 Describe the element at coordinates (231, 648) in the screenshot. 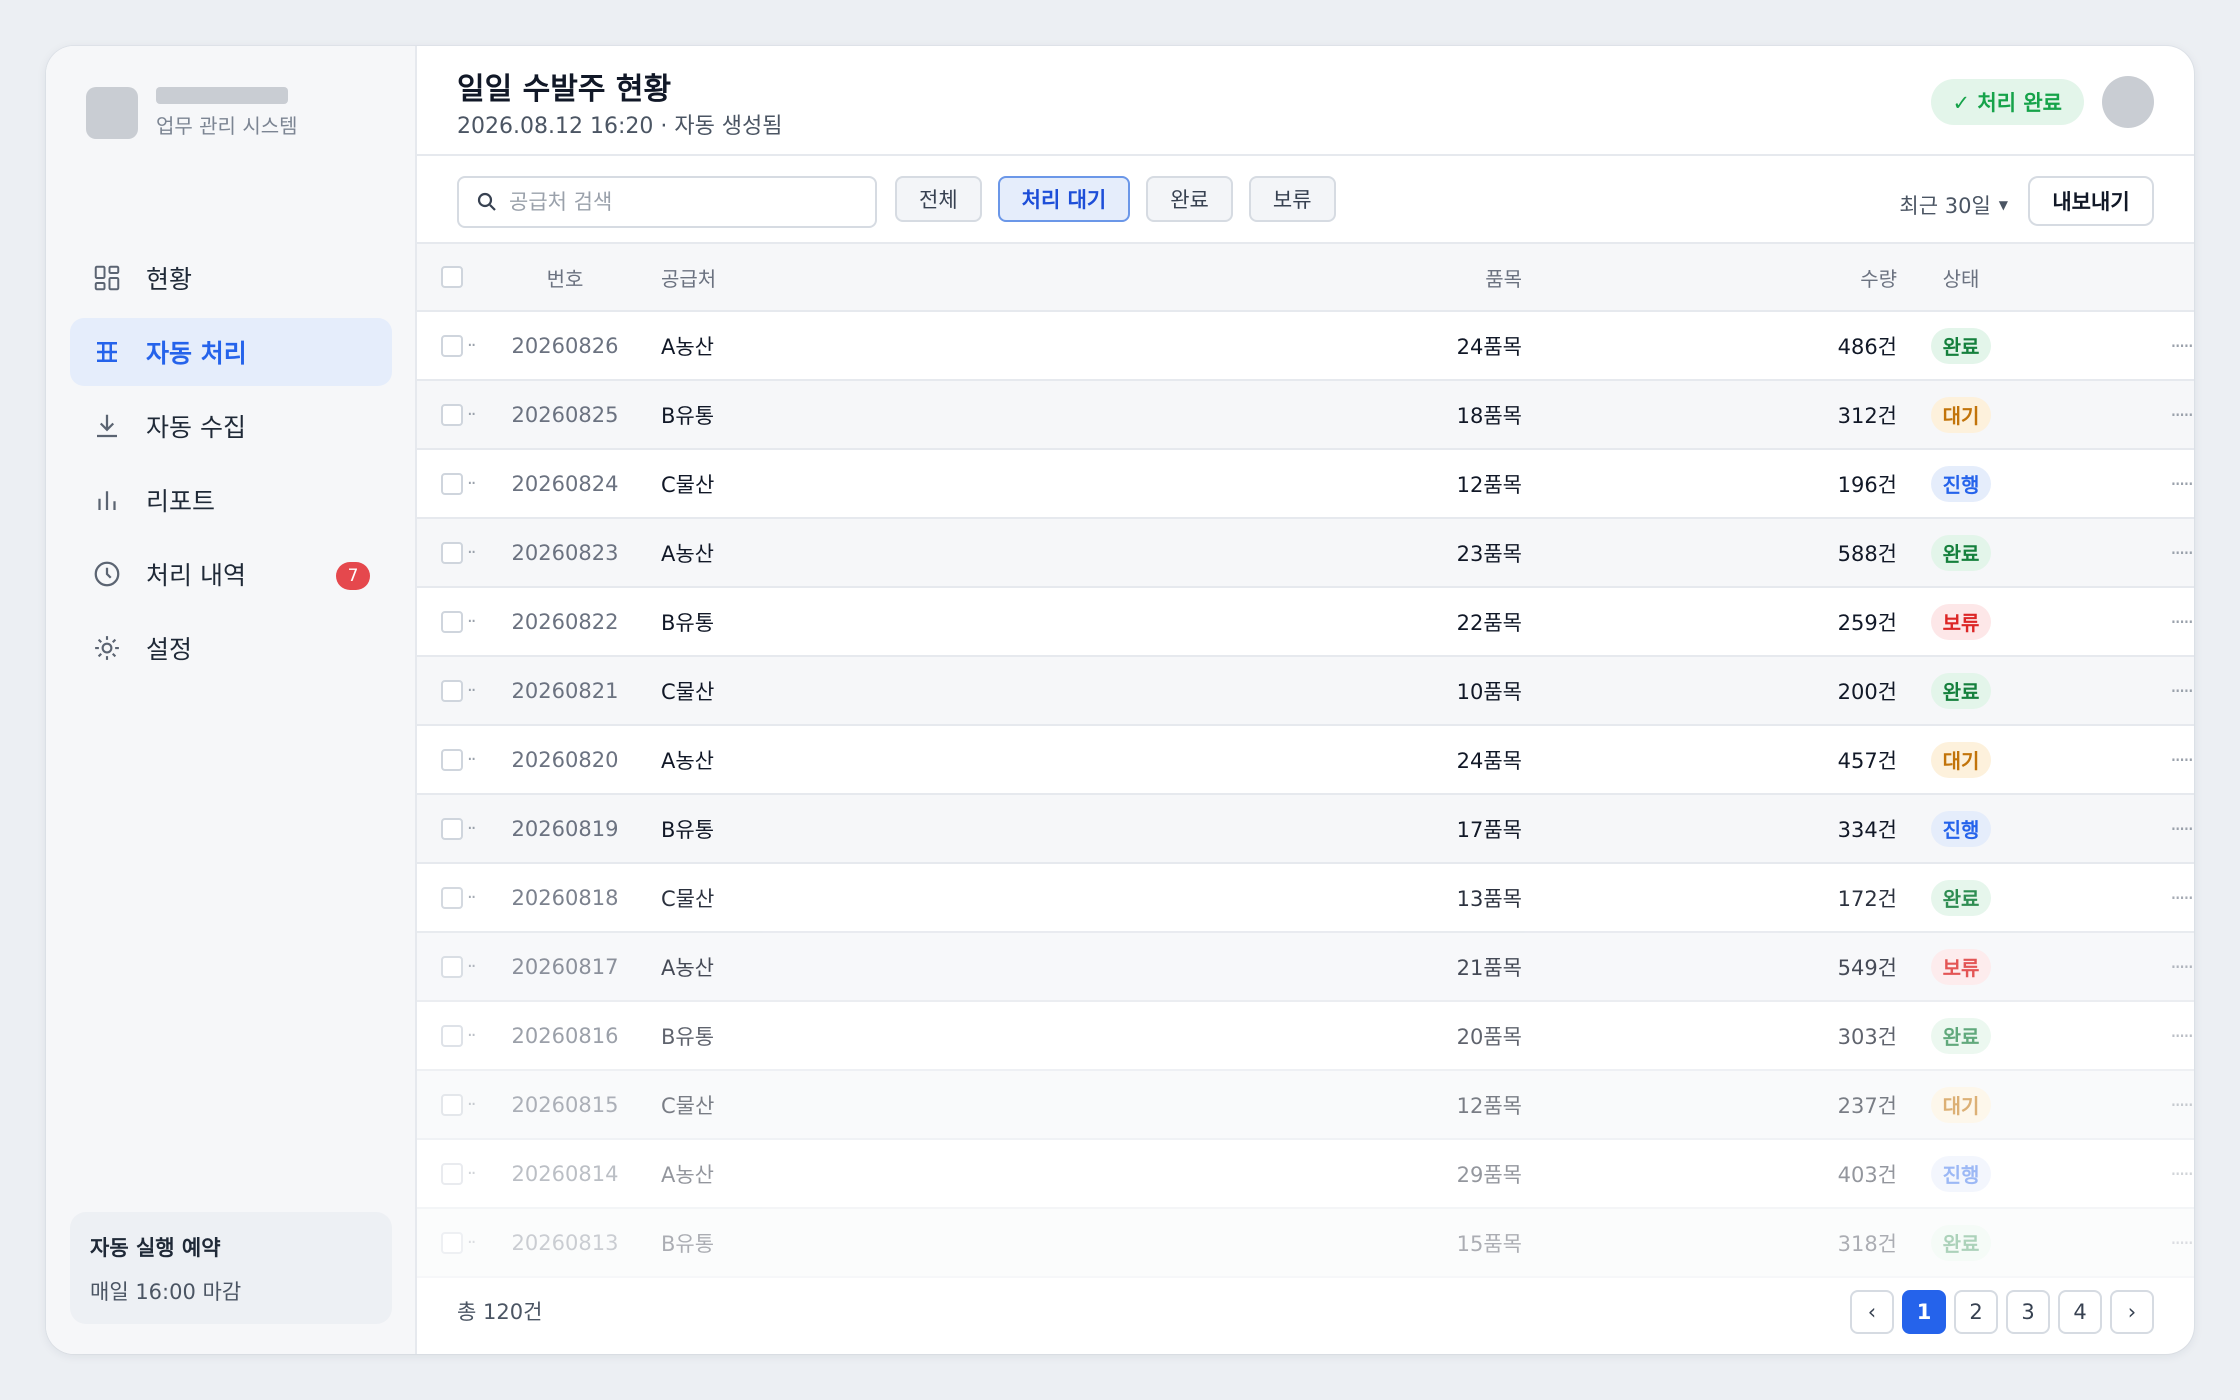

I see `sidebar-item-settings: 설정` at that location.